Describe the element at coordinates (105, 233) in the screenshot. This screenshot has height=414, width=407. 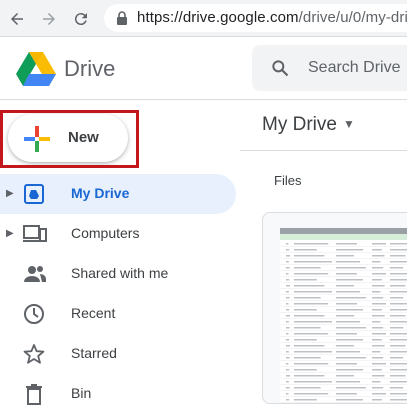
I see `sidebar-item-label: Computers` at that location.